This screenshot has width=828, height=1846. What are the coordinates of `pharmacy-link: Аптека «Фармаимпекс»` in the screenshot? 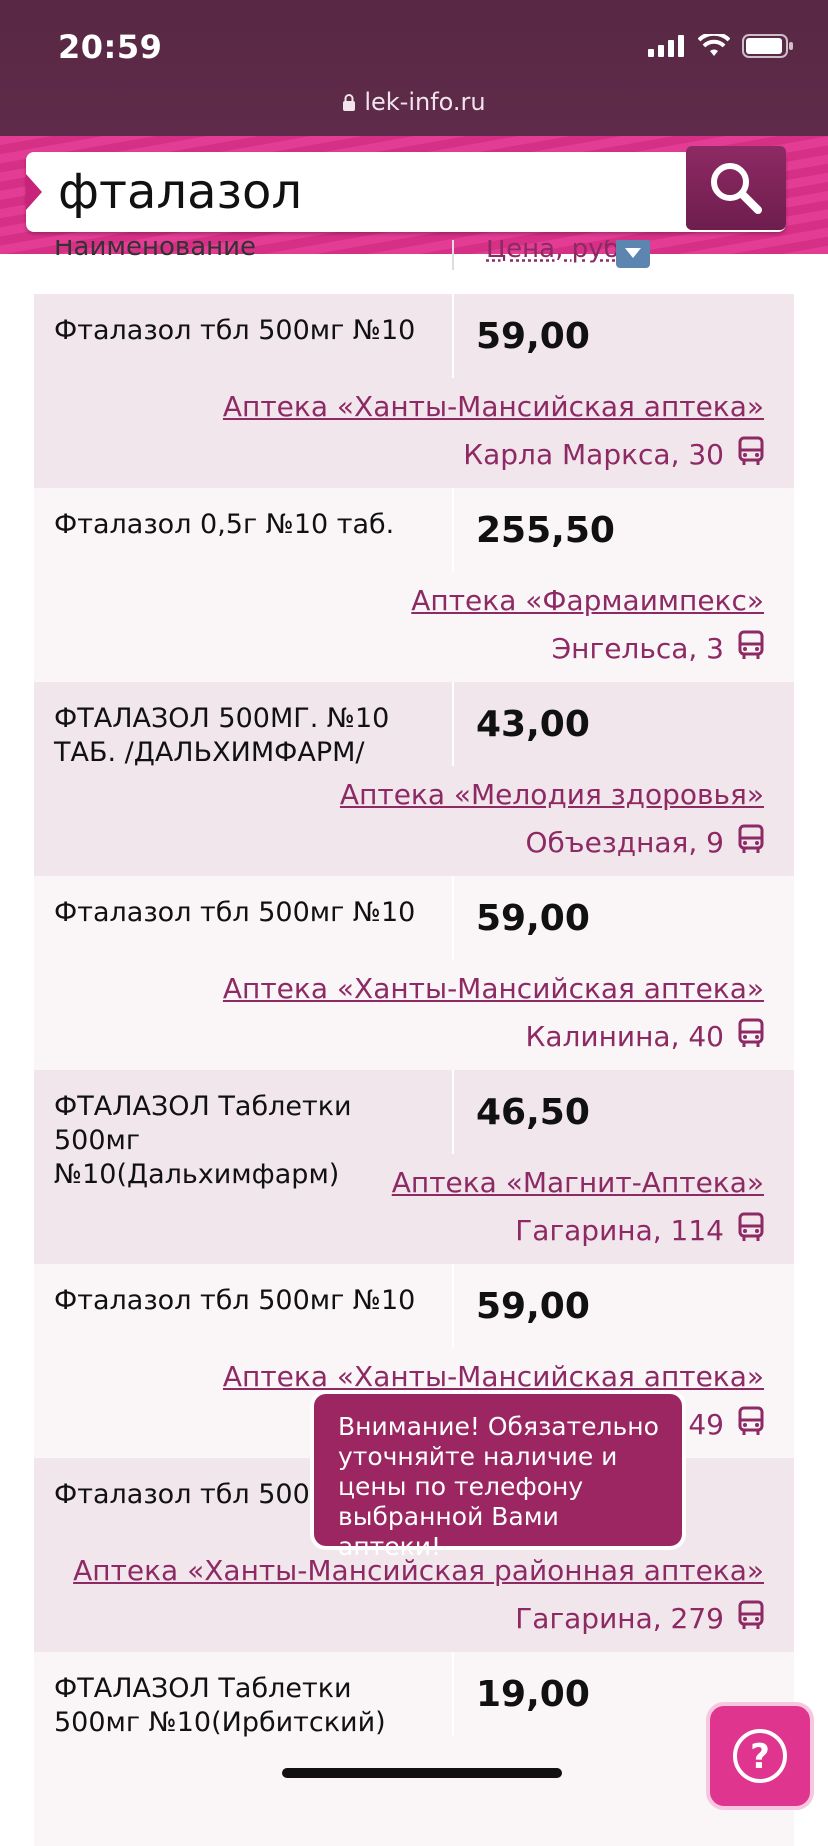 It's located at (587, 600).